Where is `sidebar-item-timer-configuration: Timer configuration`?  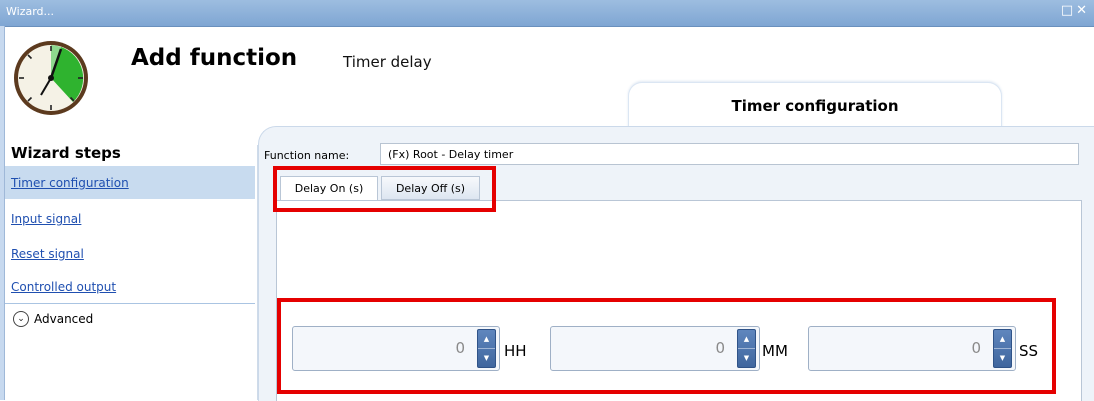 sidebar-item-timer-configuration: Timer configuration is located at coordinates (130, 182).